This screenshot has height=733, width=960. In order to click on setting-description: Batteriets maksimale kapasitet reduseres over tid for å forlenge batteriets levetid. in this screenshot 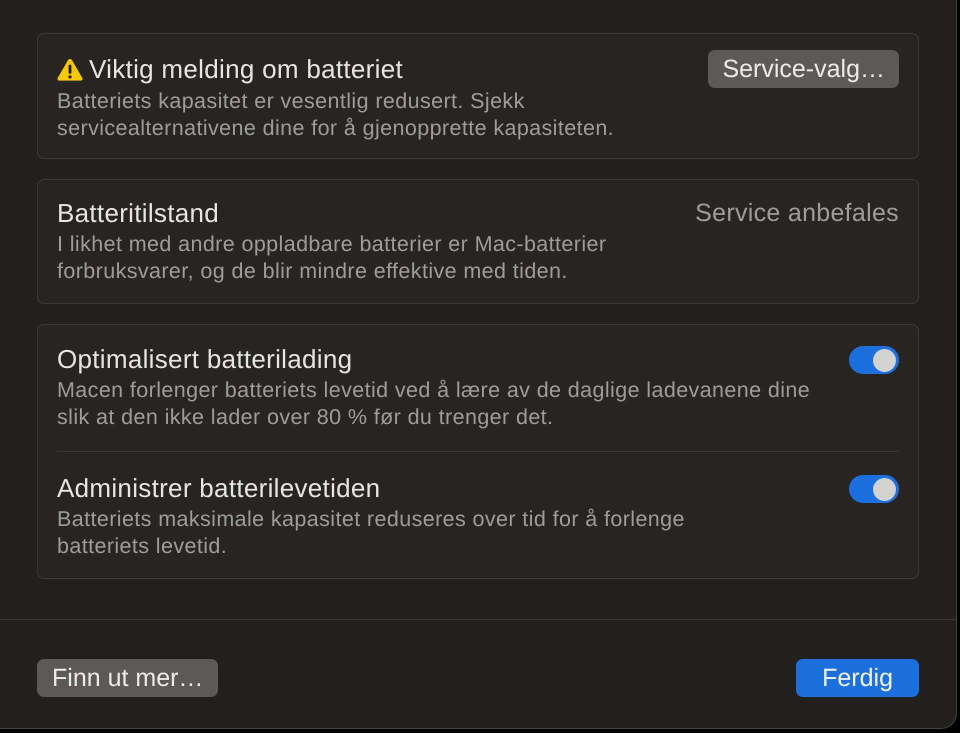, I will do `click(371, 533)`.